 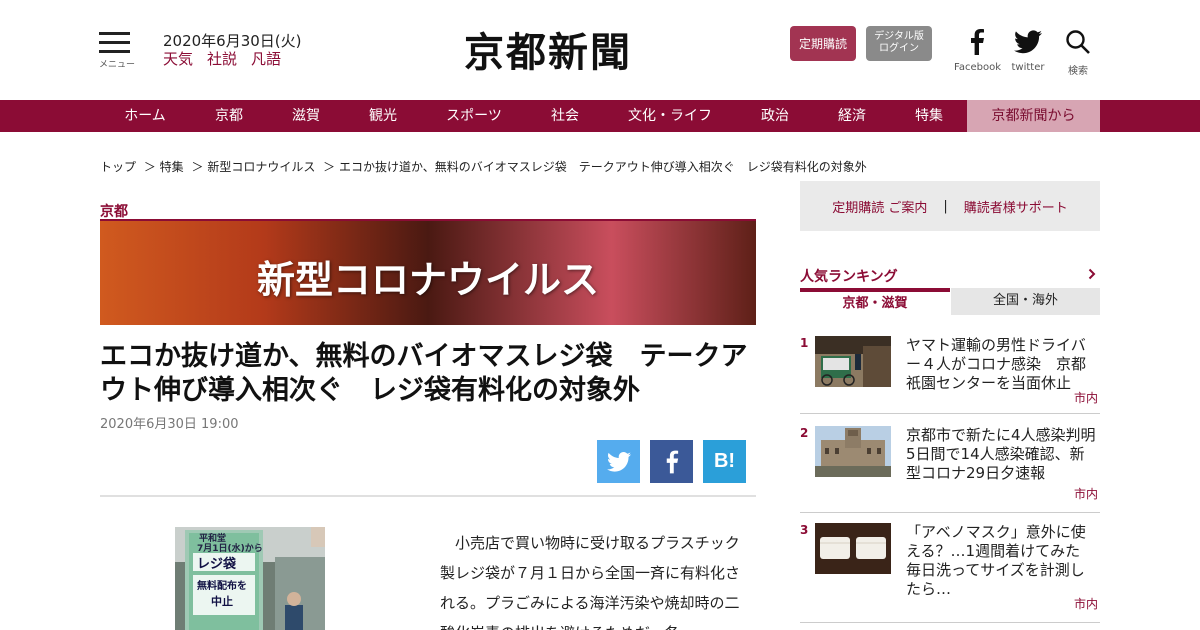 I want to click on nav-item-politics: 政治, so click(x=775, y=116).